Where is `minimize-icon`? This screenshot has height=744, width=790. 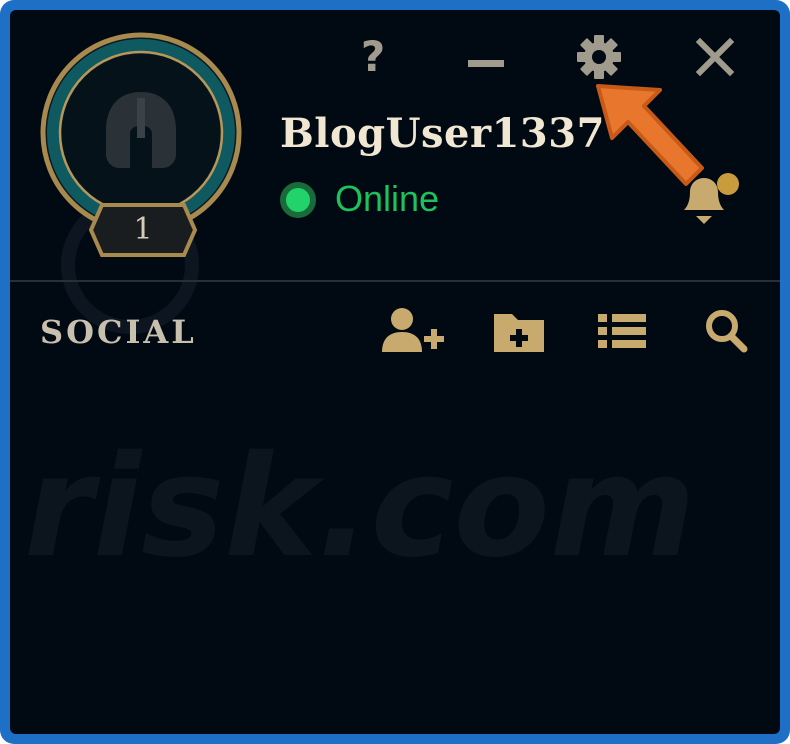 minimize-icon is located at coordinates (486, 63).